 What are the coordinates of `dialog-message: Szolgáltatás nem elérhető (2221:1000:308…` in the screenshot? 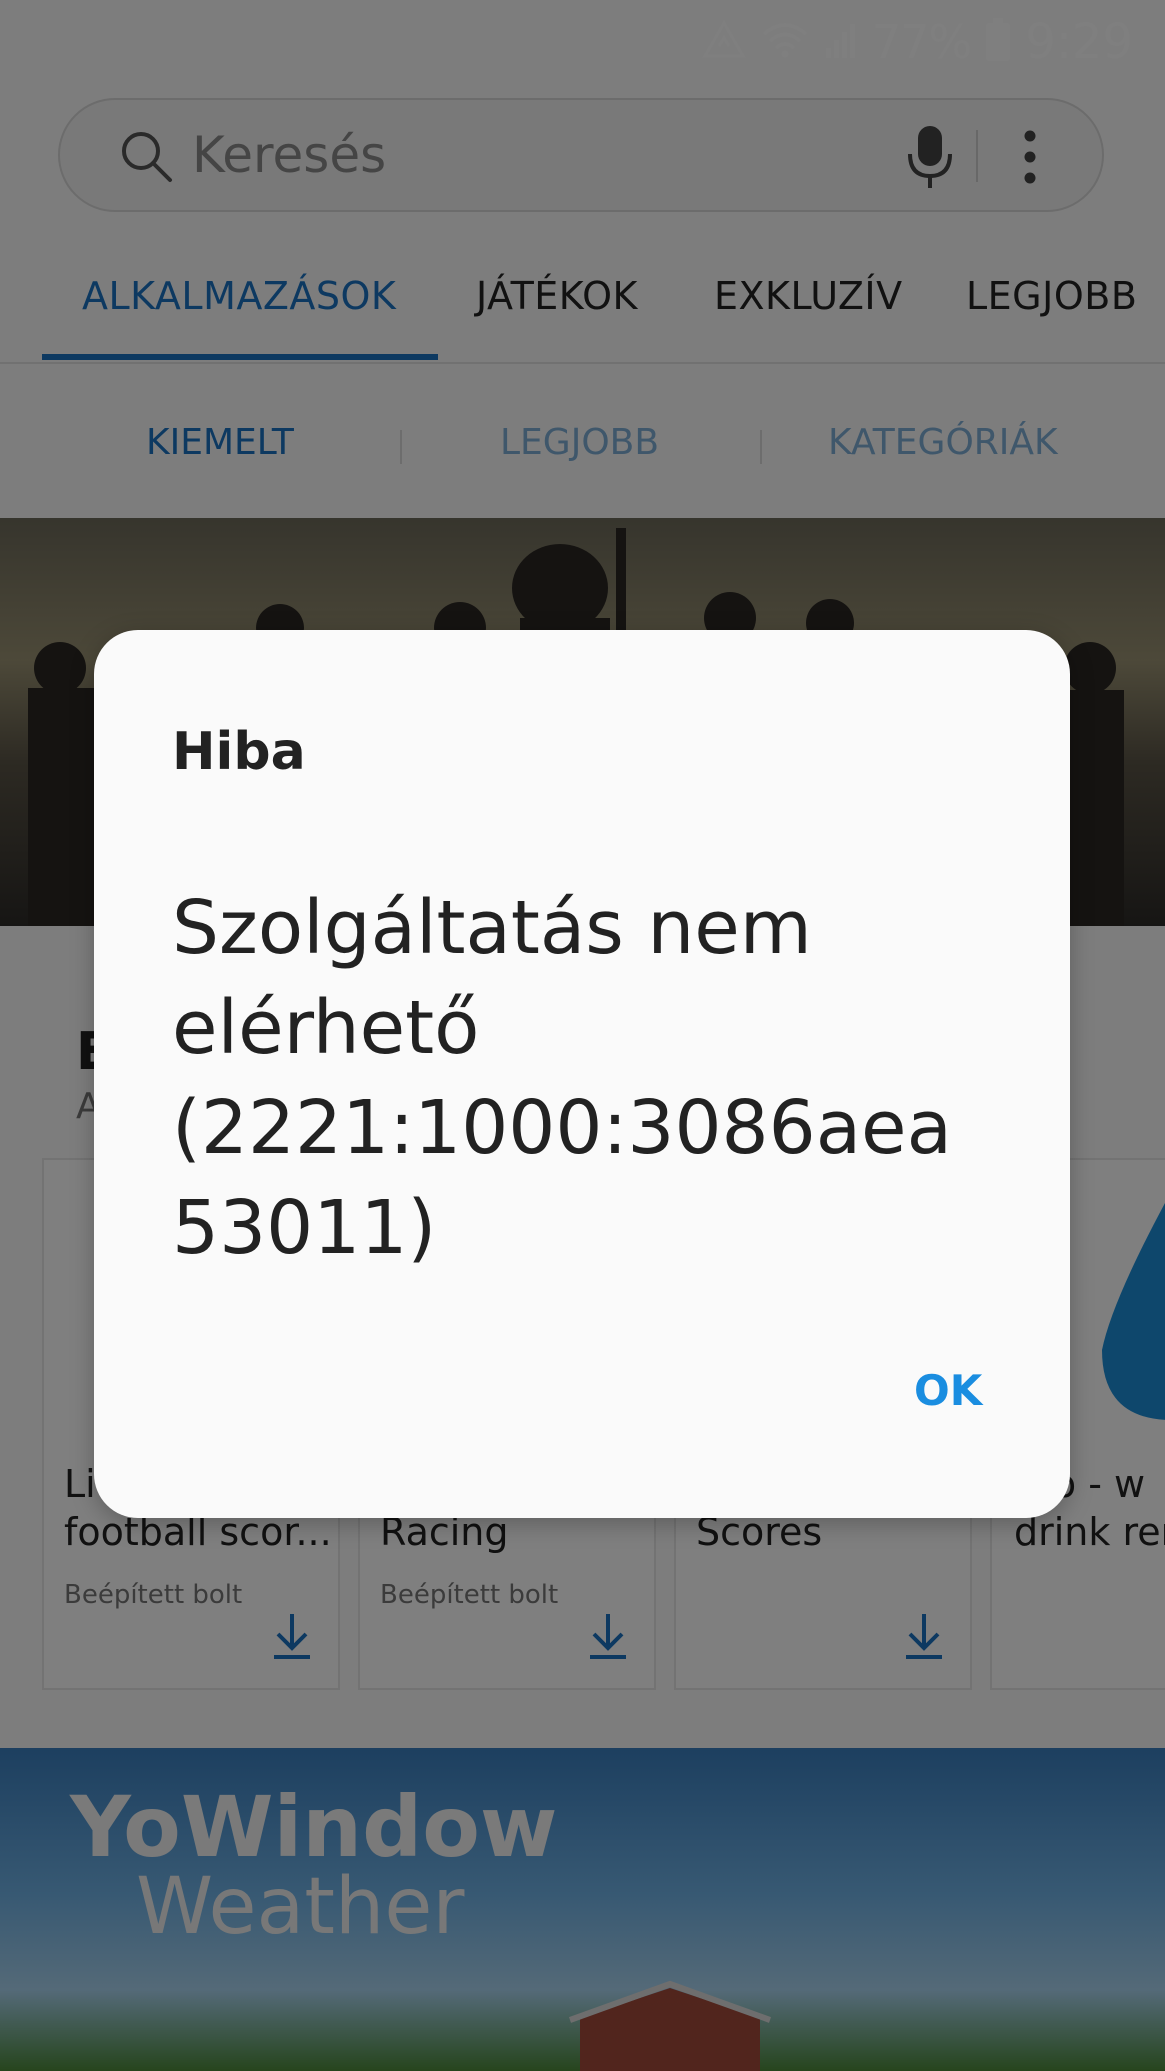 It's located at (562, 1078).